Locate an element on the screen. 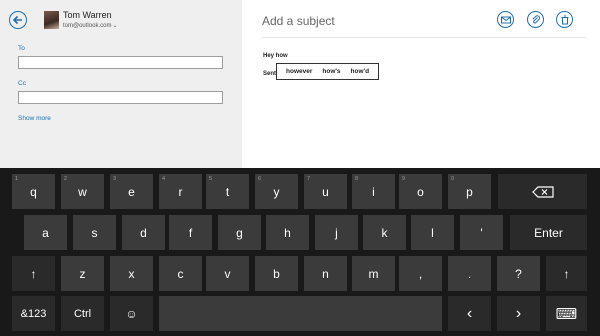 Image resolution: width=600 pixels, height=336 pixels. key-label: r is located at coordinates (180, 191).